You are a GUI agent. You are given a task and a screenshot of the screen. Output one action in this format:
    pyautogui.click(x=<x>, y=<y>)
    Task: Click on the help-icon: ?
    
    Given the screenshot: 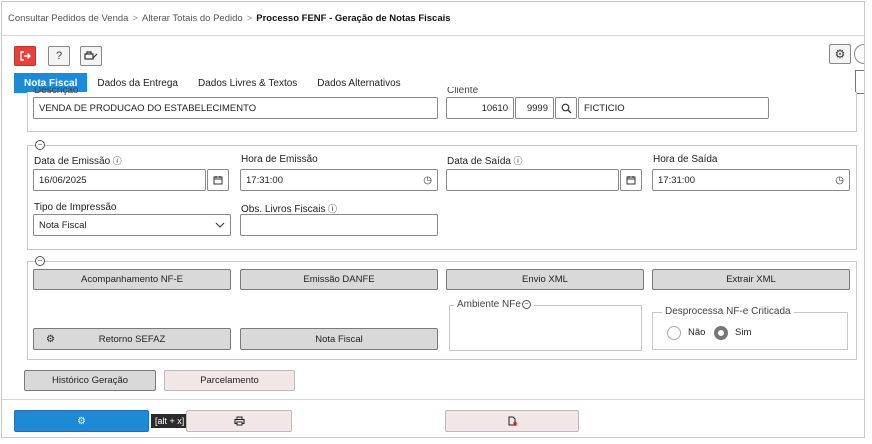 What is the action you would take?
    pyautogui.click(x=59, y=56)
    